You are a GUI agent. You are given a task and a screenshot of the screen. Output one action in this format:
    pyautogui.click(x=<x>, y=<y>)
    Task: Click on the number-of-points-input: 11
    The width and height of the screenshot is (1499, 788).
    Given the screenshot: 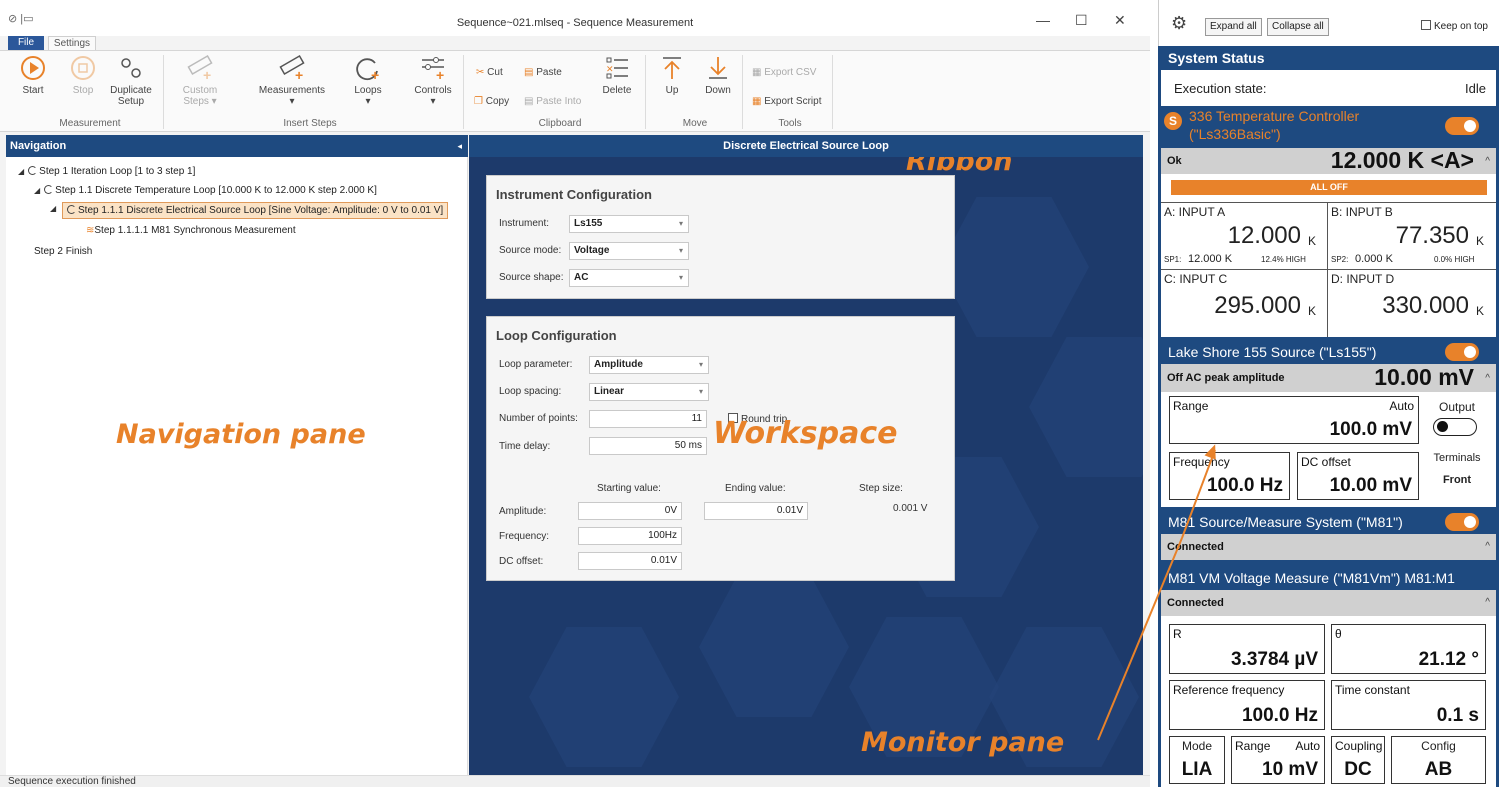 What is the action you would take?
    pyautogui.click(x=648, y=419)
    